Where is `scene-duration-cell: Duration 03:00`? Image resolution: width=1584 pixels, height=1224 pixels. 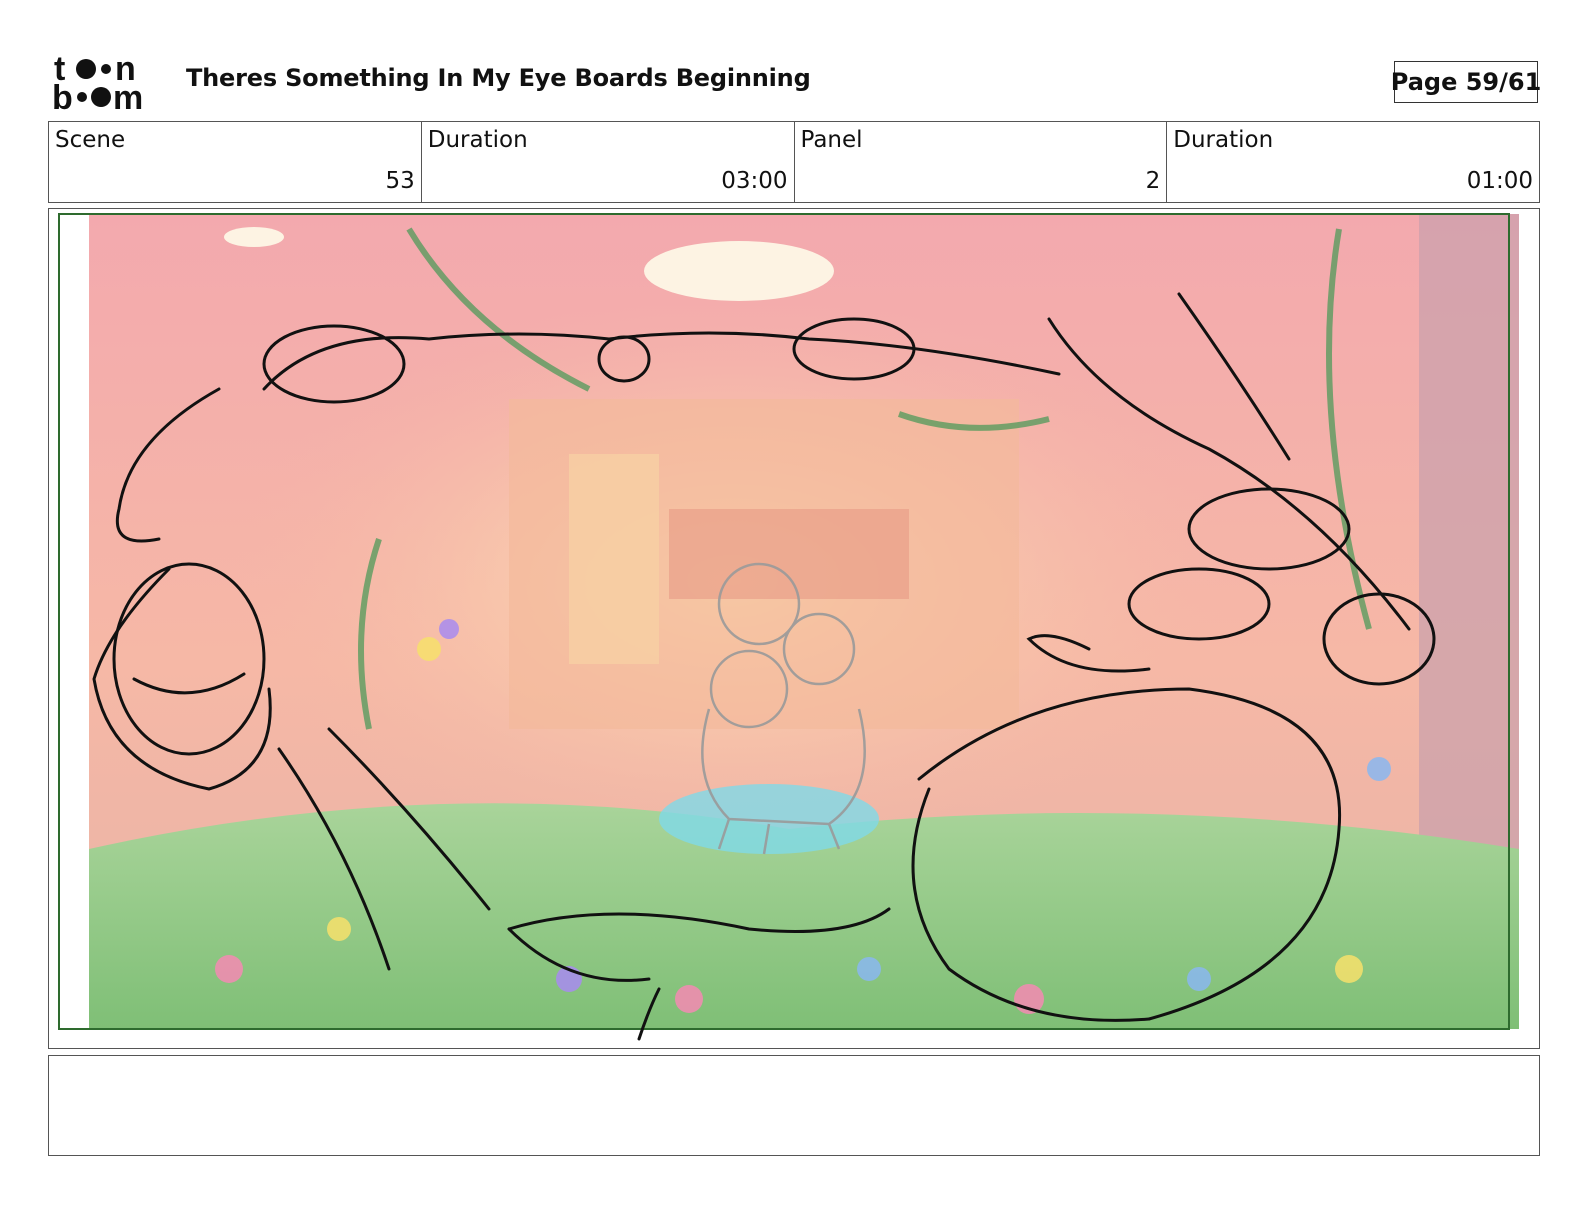
scene-duration-cell: Duration 03:00 is located at coordinates (608, 162).